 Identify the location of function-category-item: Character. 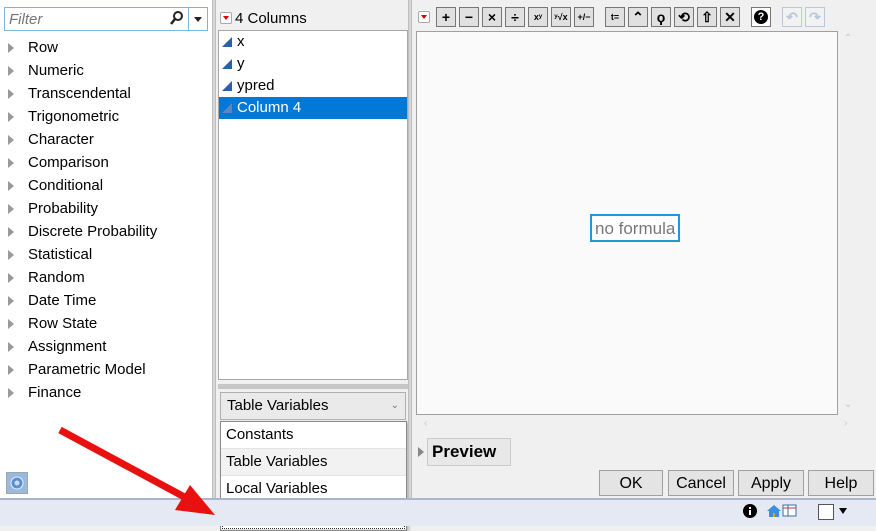
(82, 139).